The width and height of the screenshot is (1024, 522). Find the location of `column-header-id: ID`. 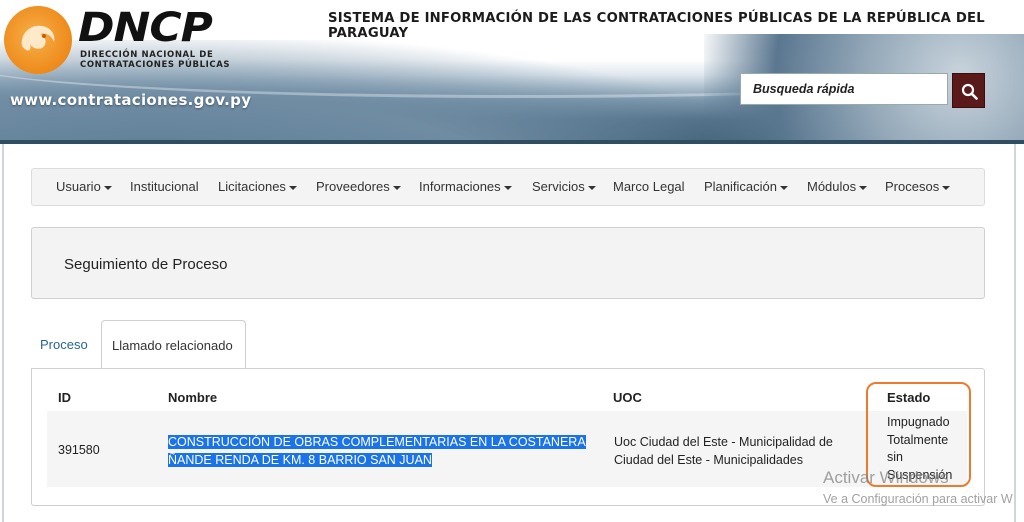

column-header-id: ID is located at coordinates (64, 397).